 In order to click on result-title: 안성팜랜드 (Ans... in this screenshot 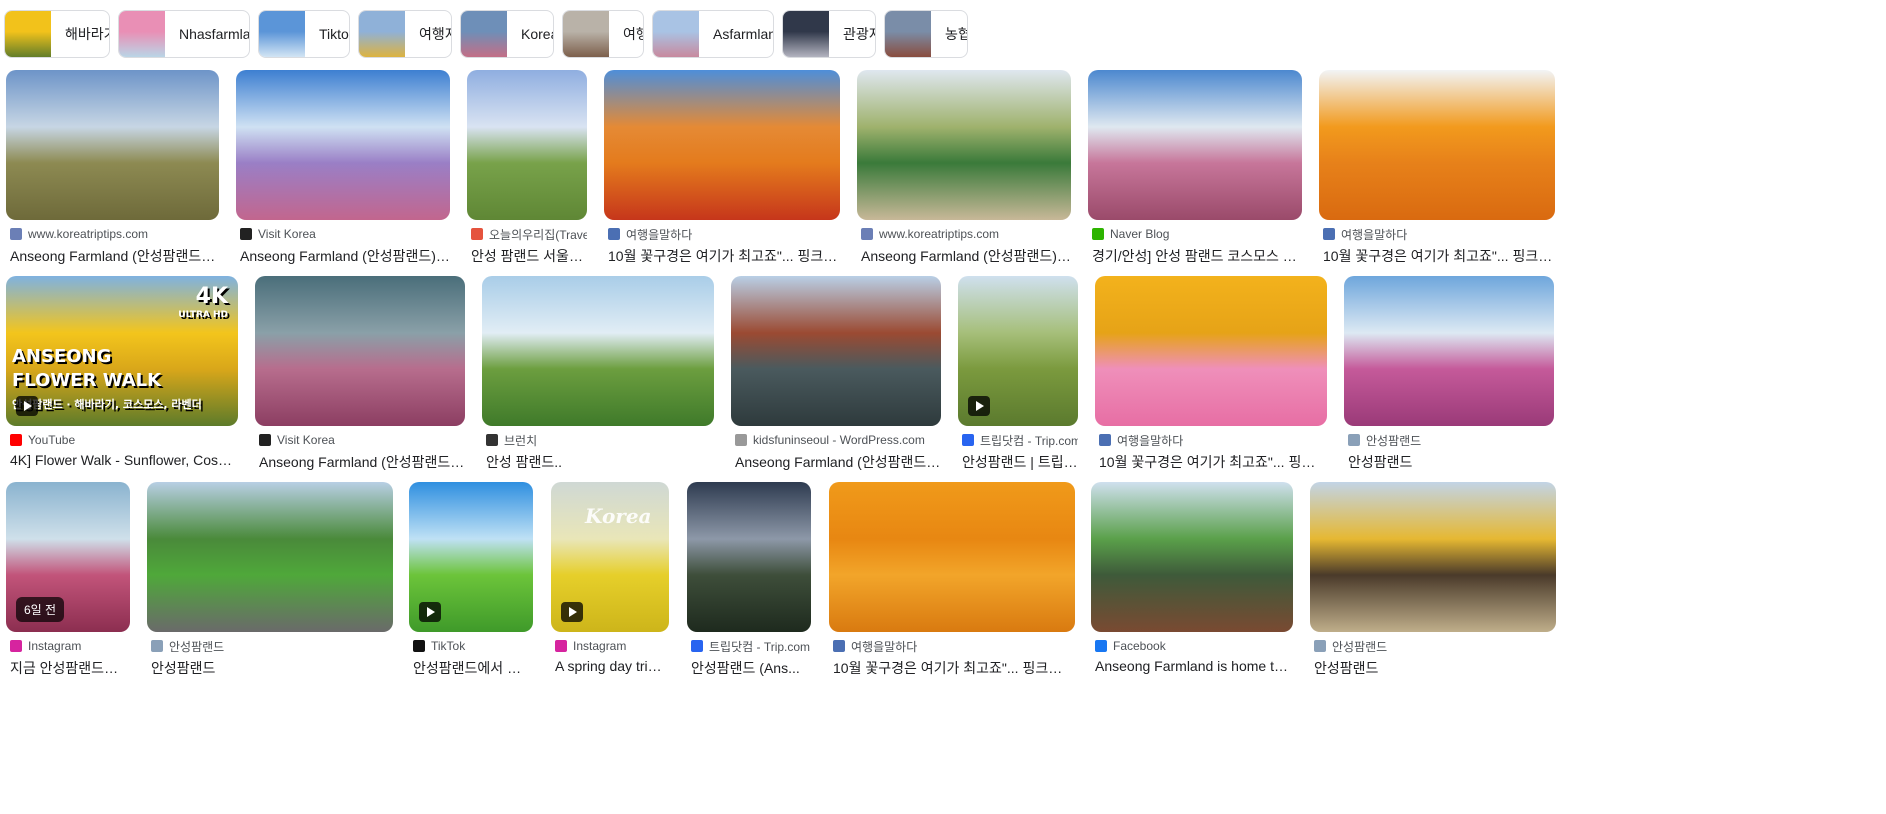, I will do `click(751, 668)`.